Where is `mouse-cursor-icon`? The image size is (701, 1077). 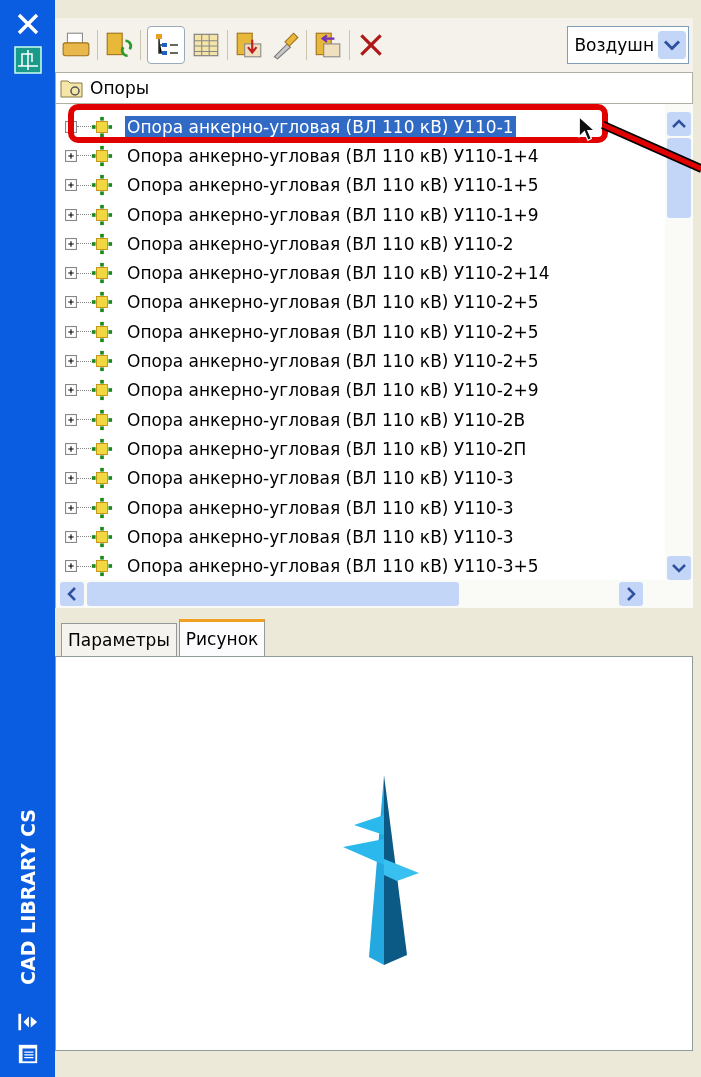
mouse-cursor-icon is located at coordinates (587, 129).